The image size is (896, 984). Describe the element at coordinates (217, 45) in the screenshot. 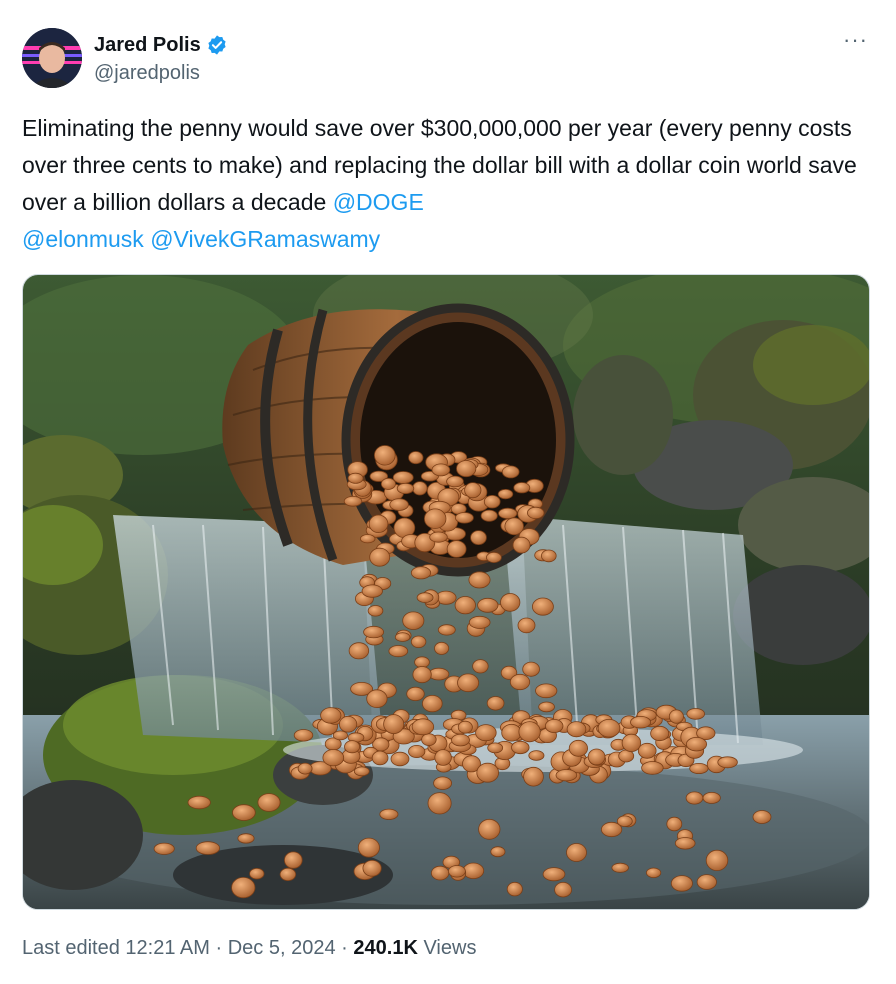

I see `verified-badge-icon` at that location.